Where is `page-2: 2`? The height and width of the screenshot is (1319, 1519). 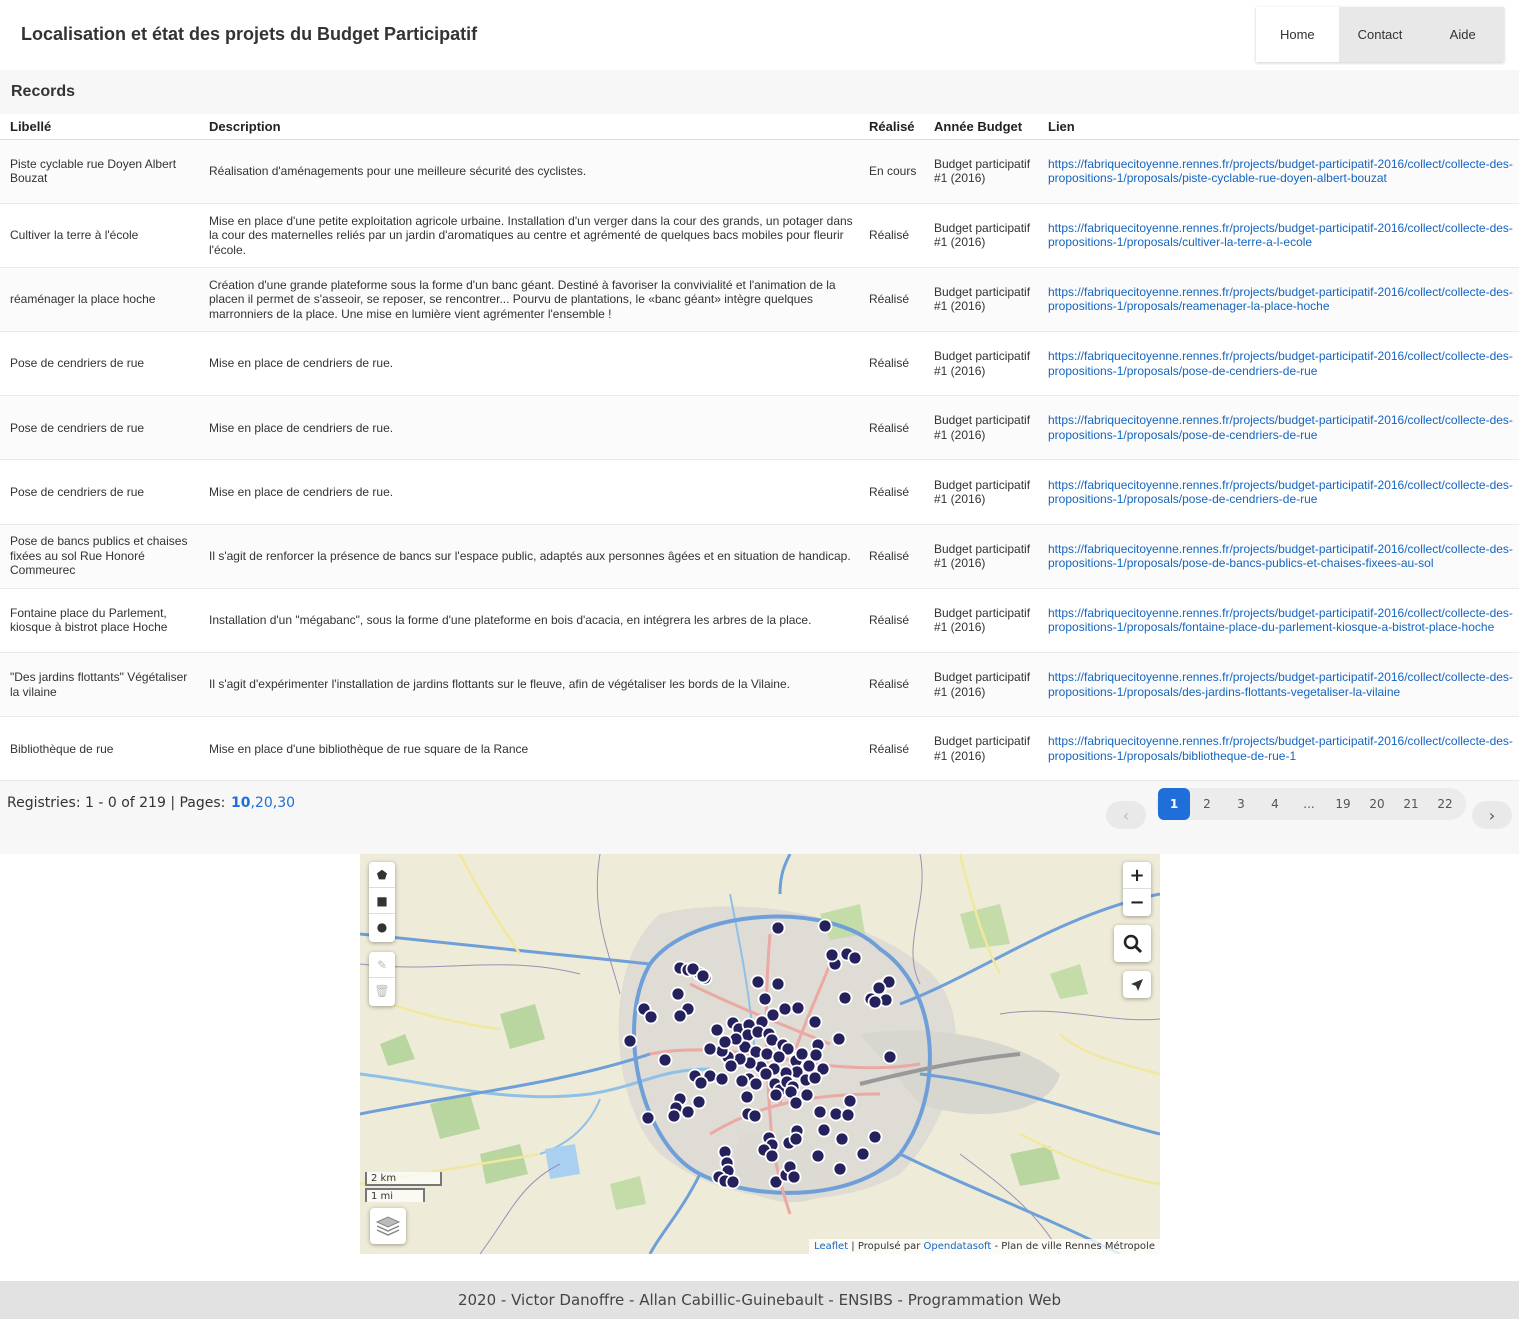
page-2: 2 is located at coordinates (1207, 804).